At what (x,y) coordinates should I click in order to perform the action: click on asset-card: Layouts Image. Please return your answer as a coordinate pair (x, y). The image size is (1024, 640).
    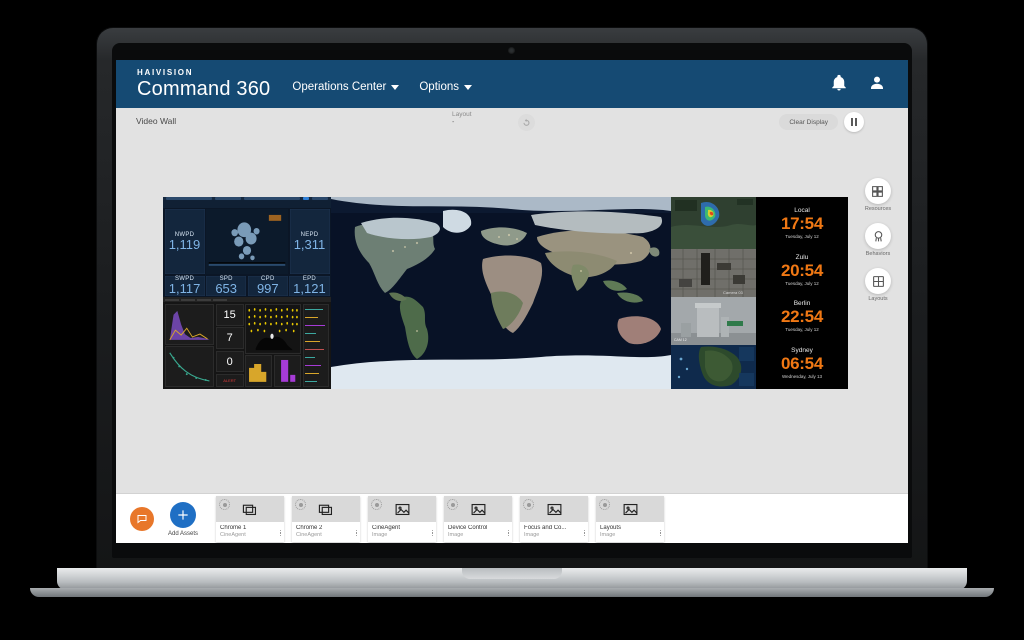
    Looking at the image, I should click on (630, 519).